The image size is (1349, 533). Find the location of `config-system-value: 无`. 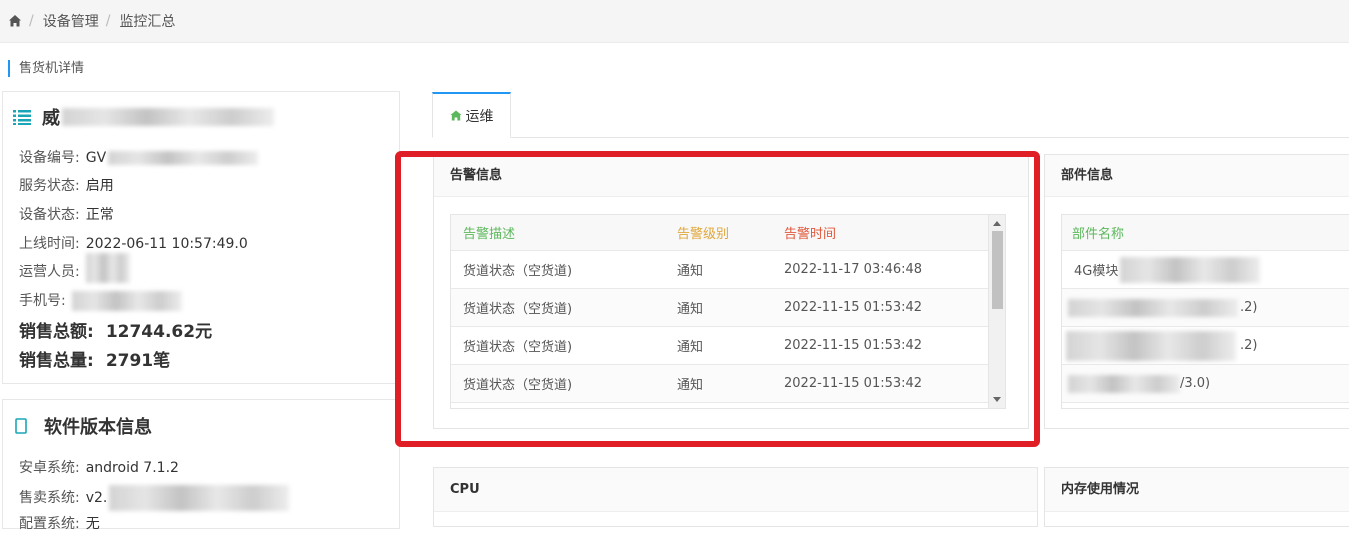

config-system-value: 无 is located at coordinates (92, 524).